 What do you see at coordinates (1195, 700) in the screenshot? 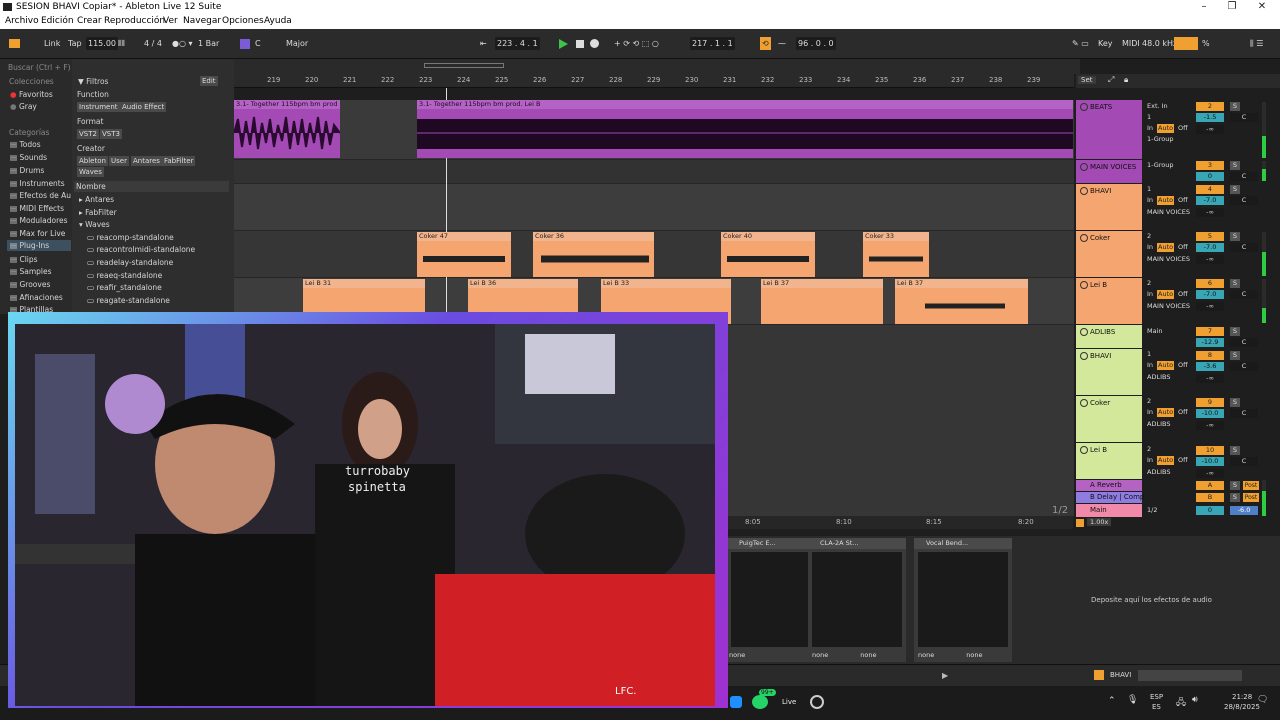
I see `volume-icon: 🔊︎` at bounding box center [1195, 700].